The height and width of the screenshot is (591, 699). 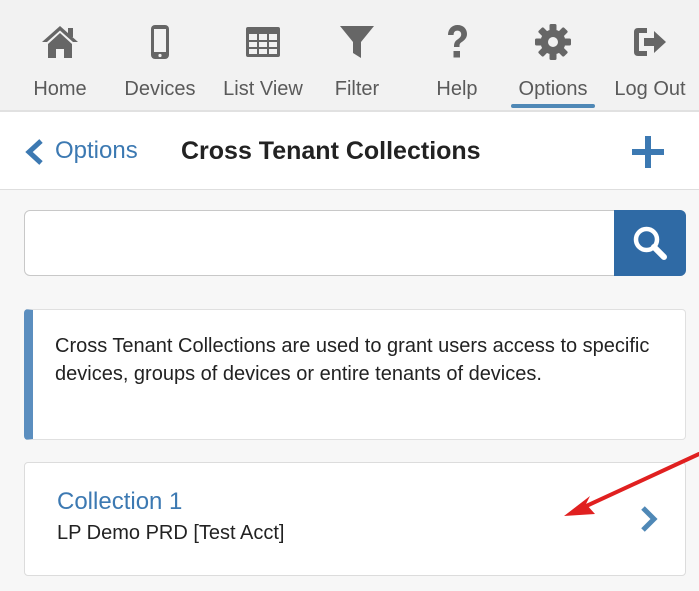 What do you see at coordinates (457, 42) in the screenshot?
I see `question-icon` at bounding box center [457, 42].